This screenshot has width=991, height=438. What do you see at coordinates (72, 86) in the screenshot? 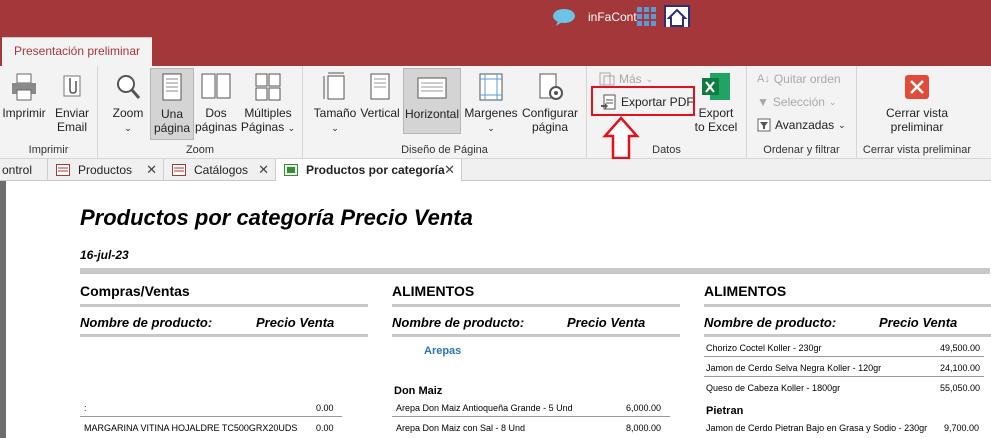
I see `attachment-email-icon` at bounding box center [72, 86].